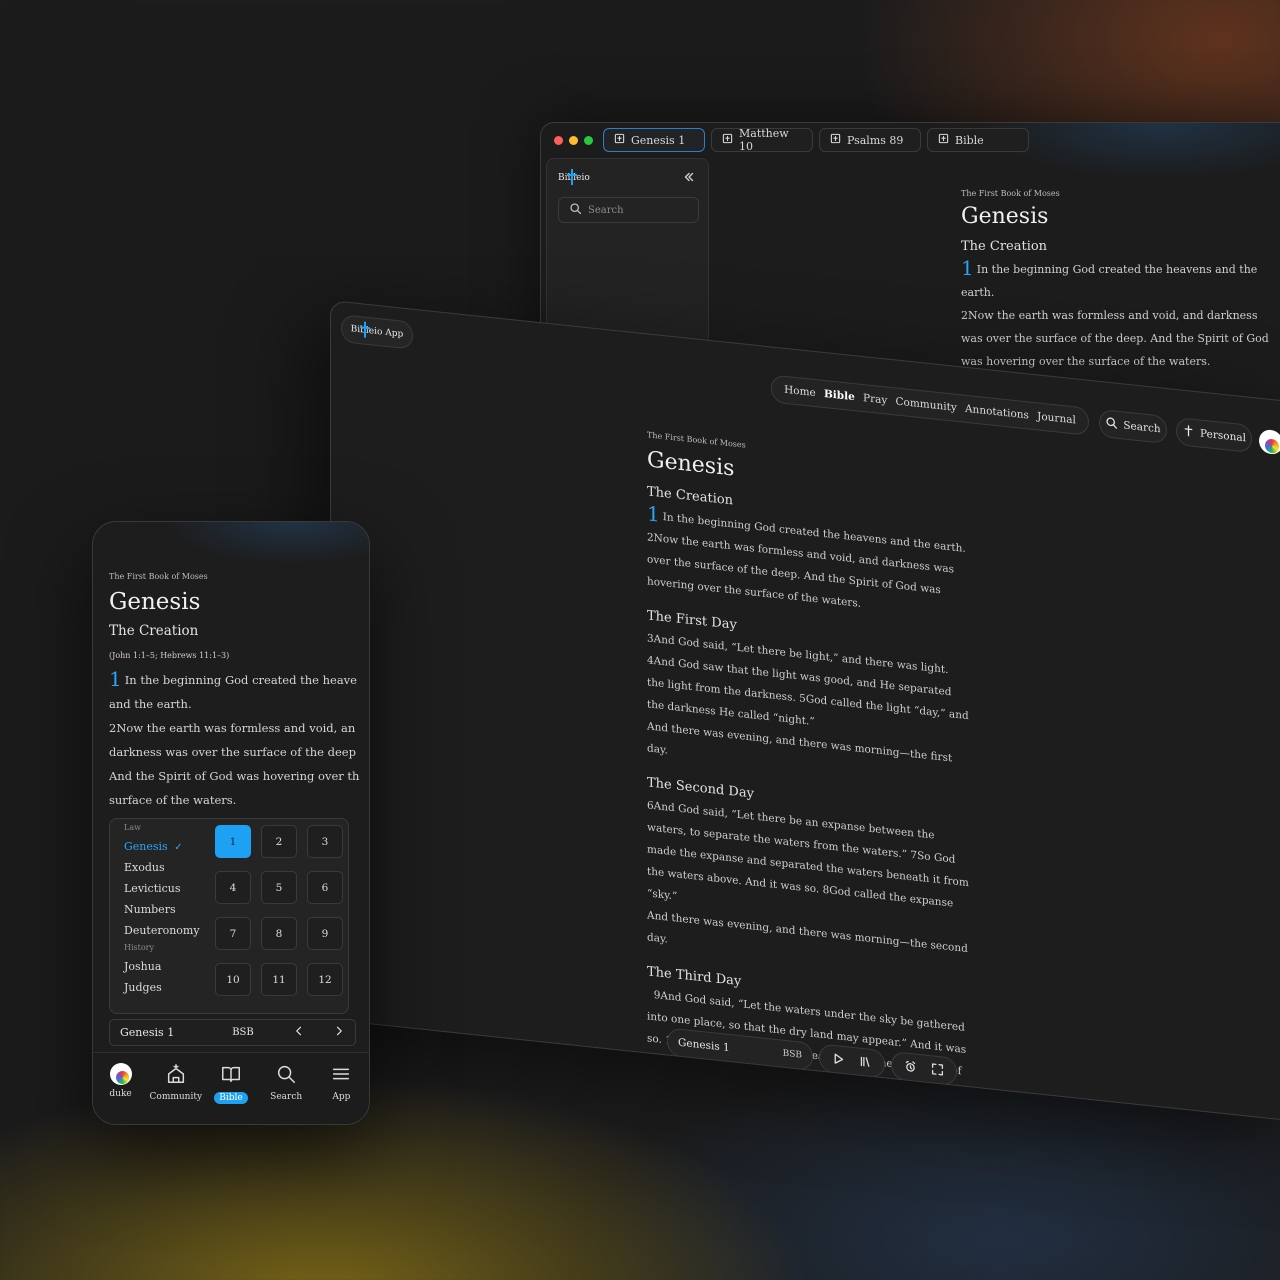 The height and width of the screenshot is (1280, 1280). I want to click on alarm-icon, so click(910, 1067).